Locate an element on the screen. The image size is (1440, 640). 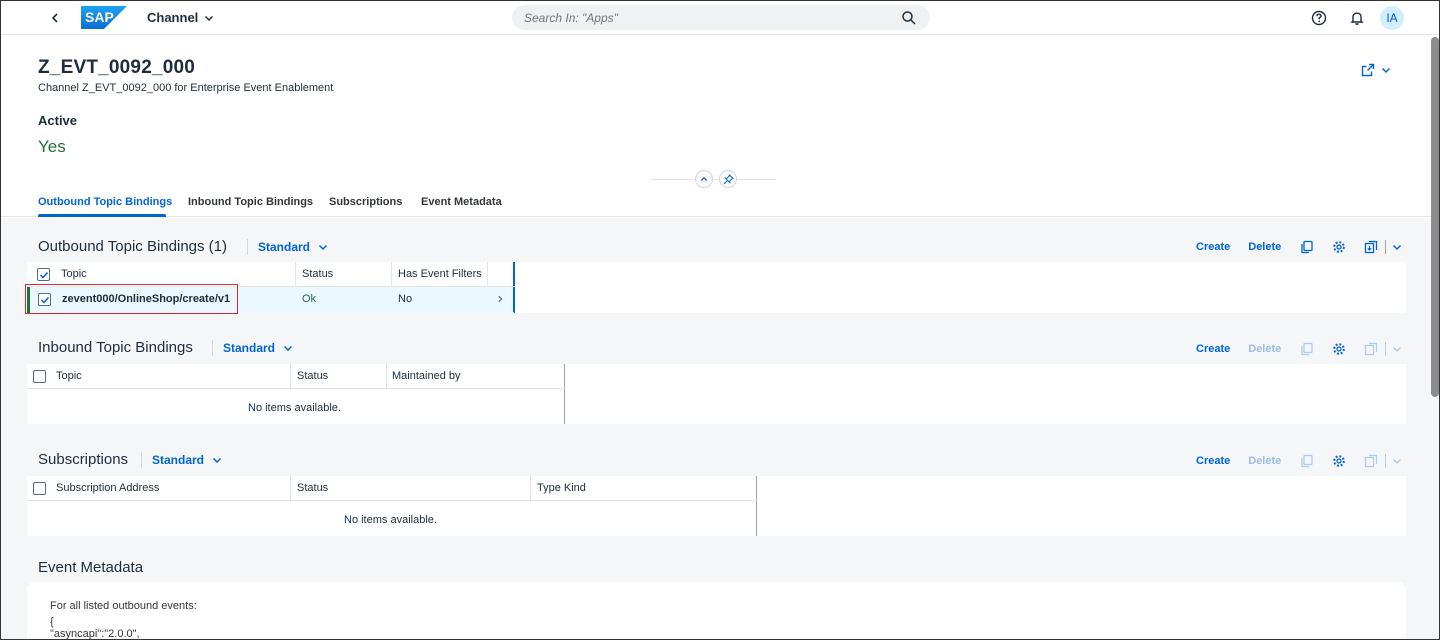
metadata-line: { is located at coordinates (52, 622).